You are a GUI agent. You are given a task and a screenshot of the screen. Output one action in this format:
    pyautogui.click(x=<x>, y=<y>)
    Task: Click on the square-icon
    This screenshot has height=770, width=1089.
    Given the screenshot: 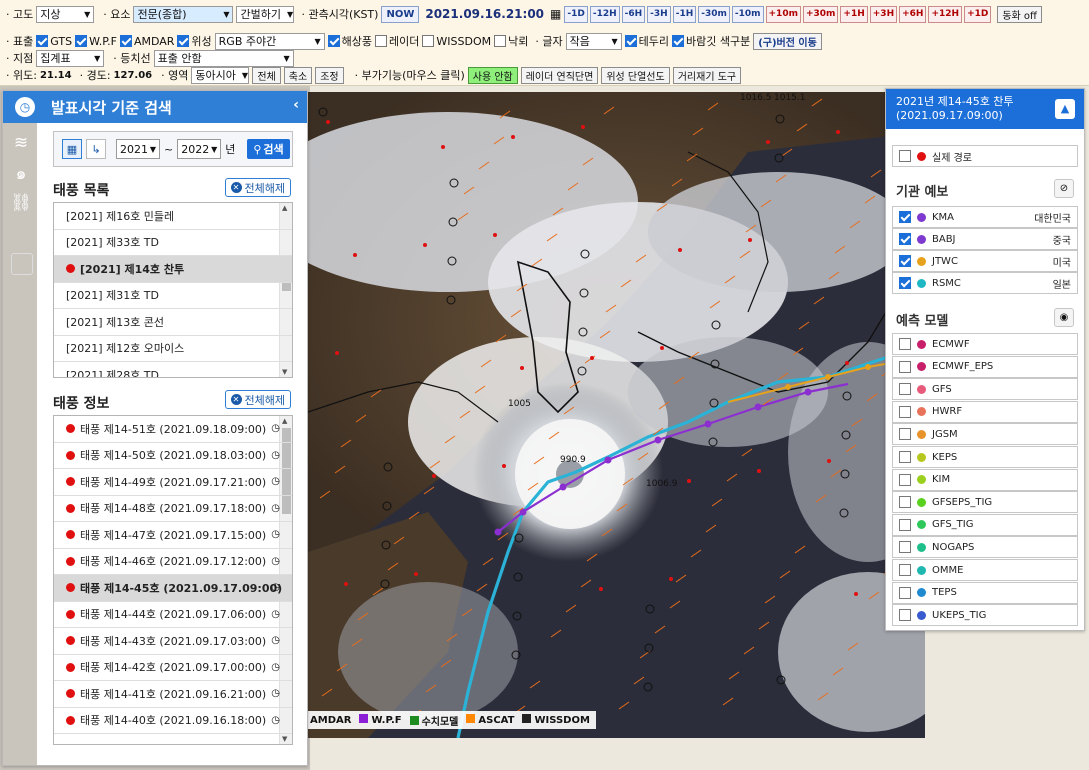 What is the action you would take?
    pyautogui.click(x=22, y=264)
    